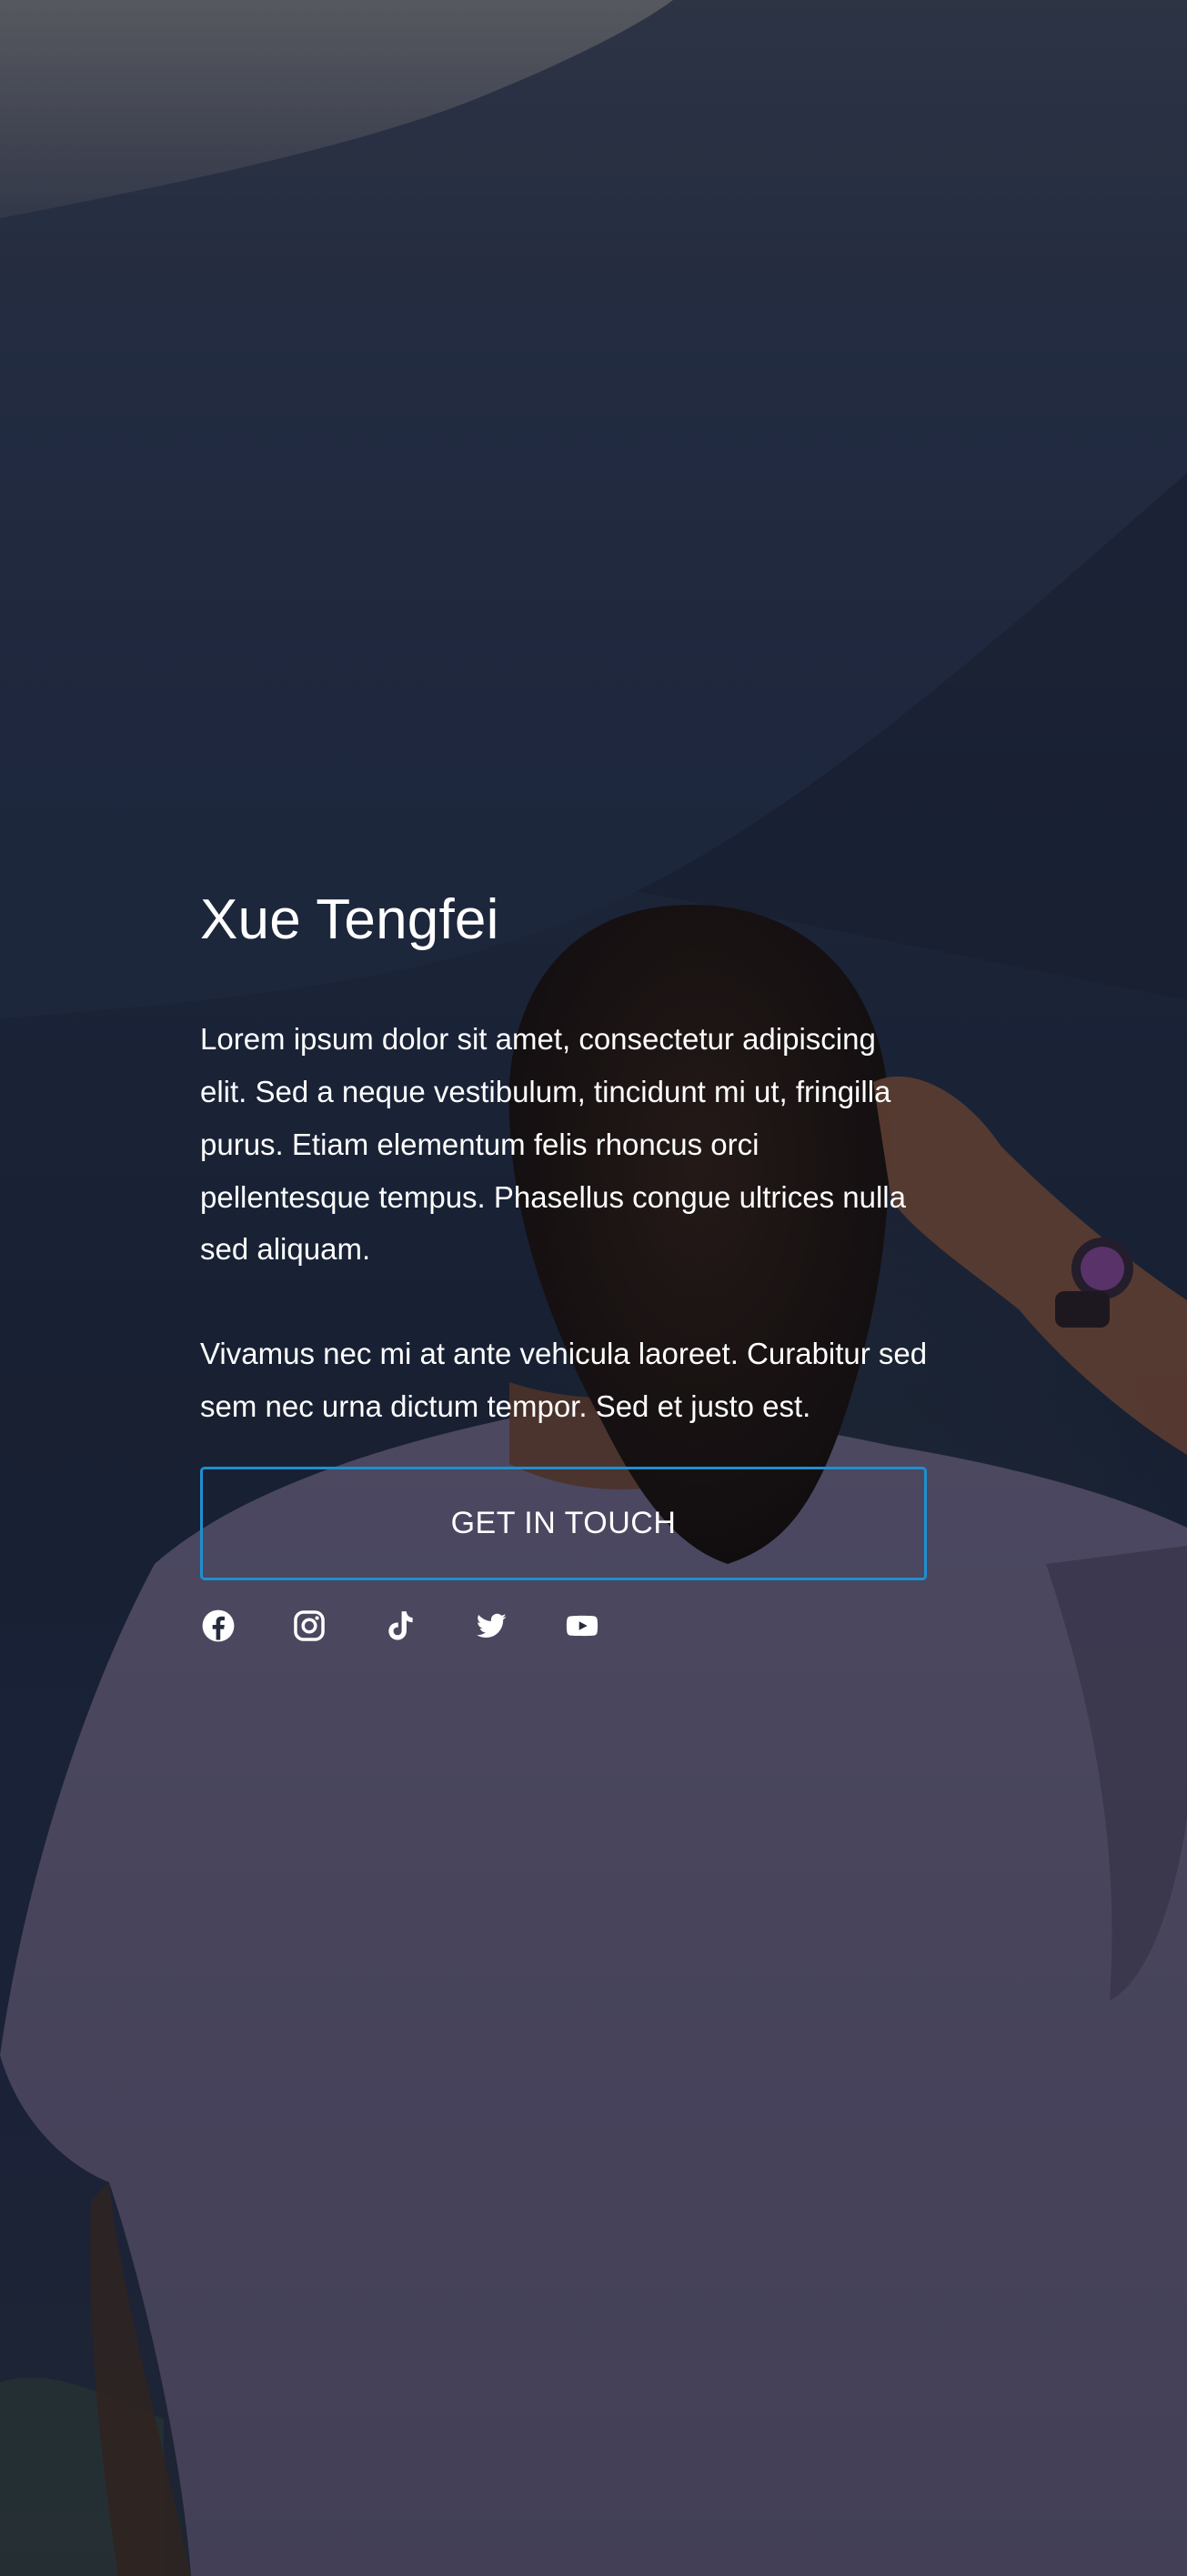 This screenshot has height=2576, width=1187. What do you see at coordinates (582, 1626) in the screenshot?
I see `youtube-icon` at bounding box center [582, 1626].